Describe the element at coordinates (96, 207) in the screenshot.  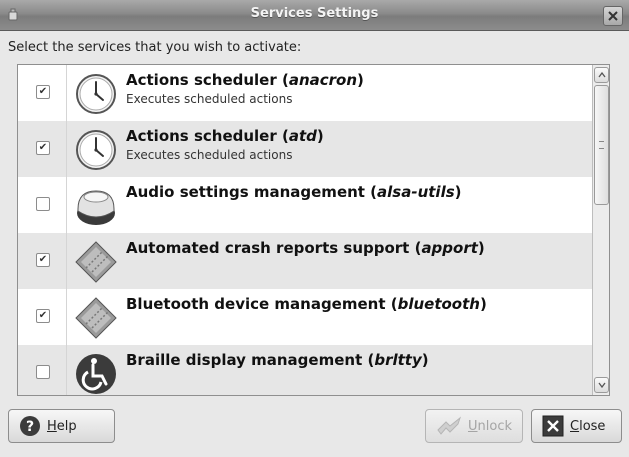
I see `volume-knob-icon` at that location.